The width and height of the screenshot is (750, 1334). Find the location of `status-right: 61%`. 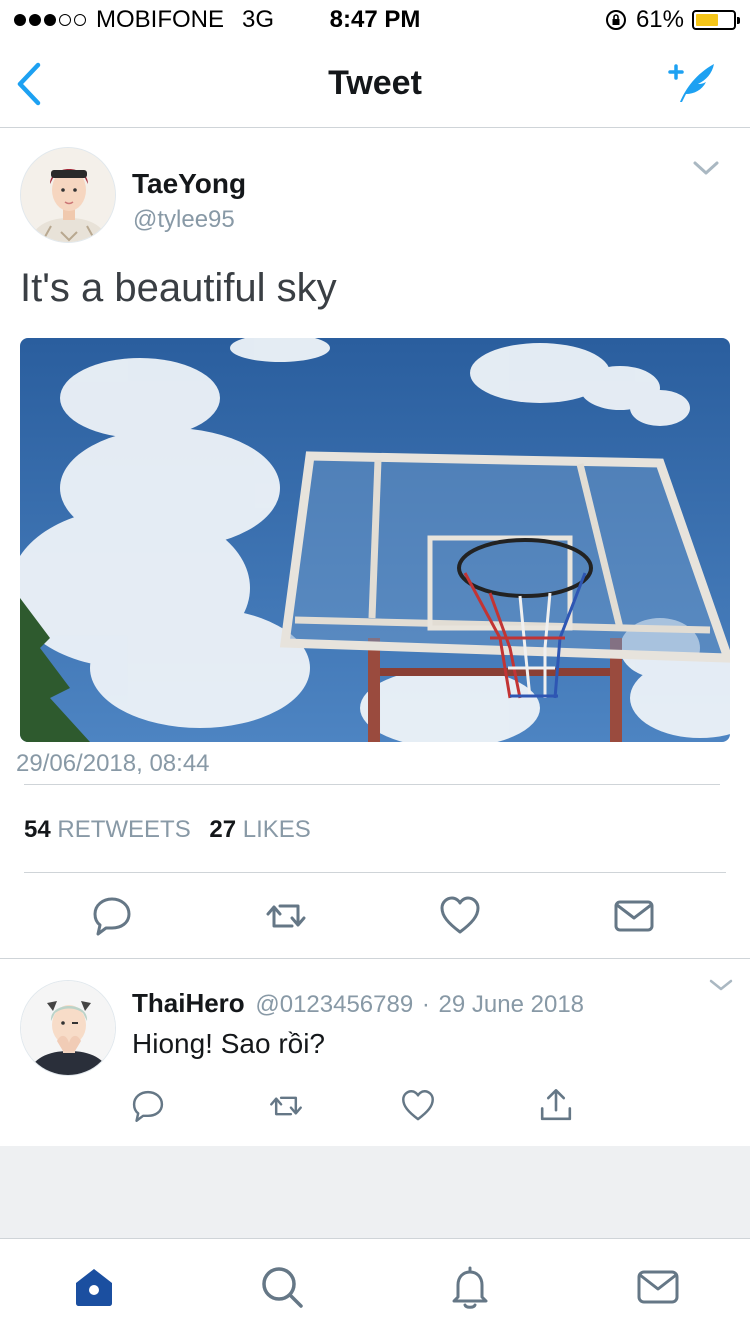

status-right: 61% is located at coordinates (672, 20).